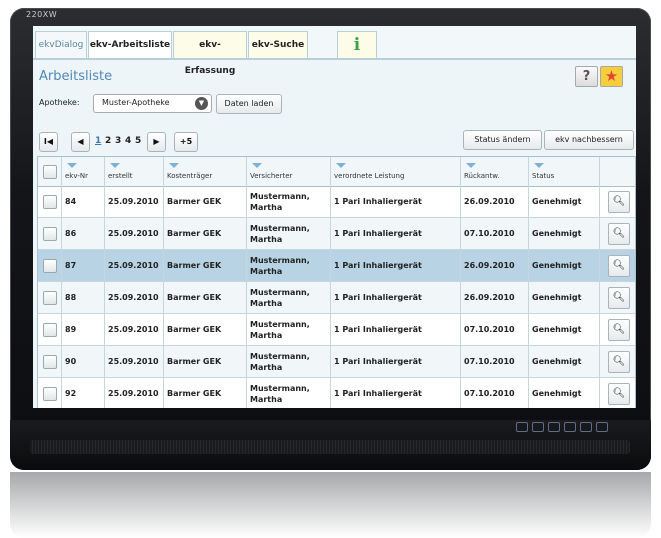  Describe the element at coordinates (611, 76) in the screenshot. I see `favorite-star-icon: ★` at that location.